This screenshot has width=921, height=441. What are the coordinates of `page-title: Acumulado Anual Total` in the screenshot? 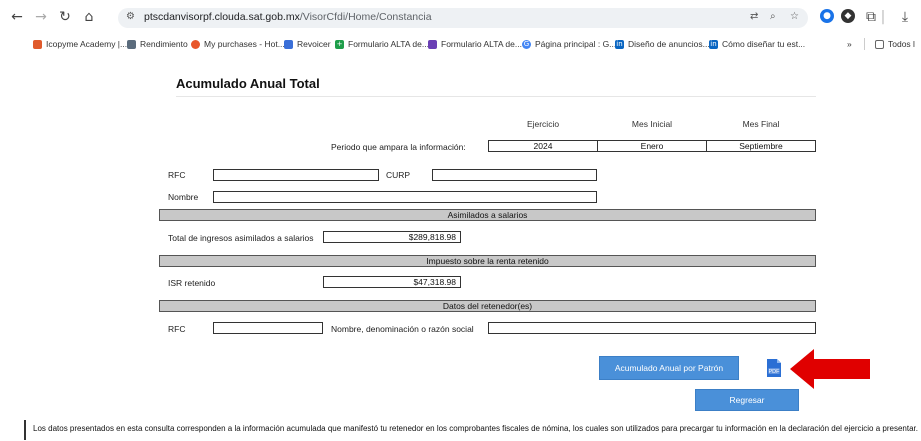 It's located at (248, 83).